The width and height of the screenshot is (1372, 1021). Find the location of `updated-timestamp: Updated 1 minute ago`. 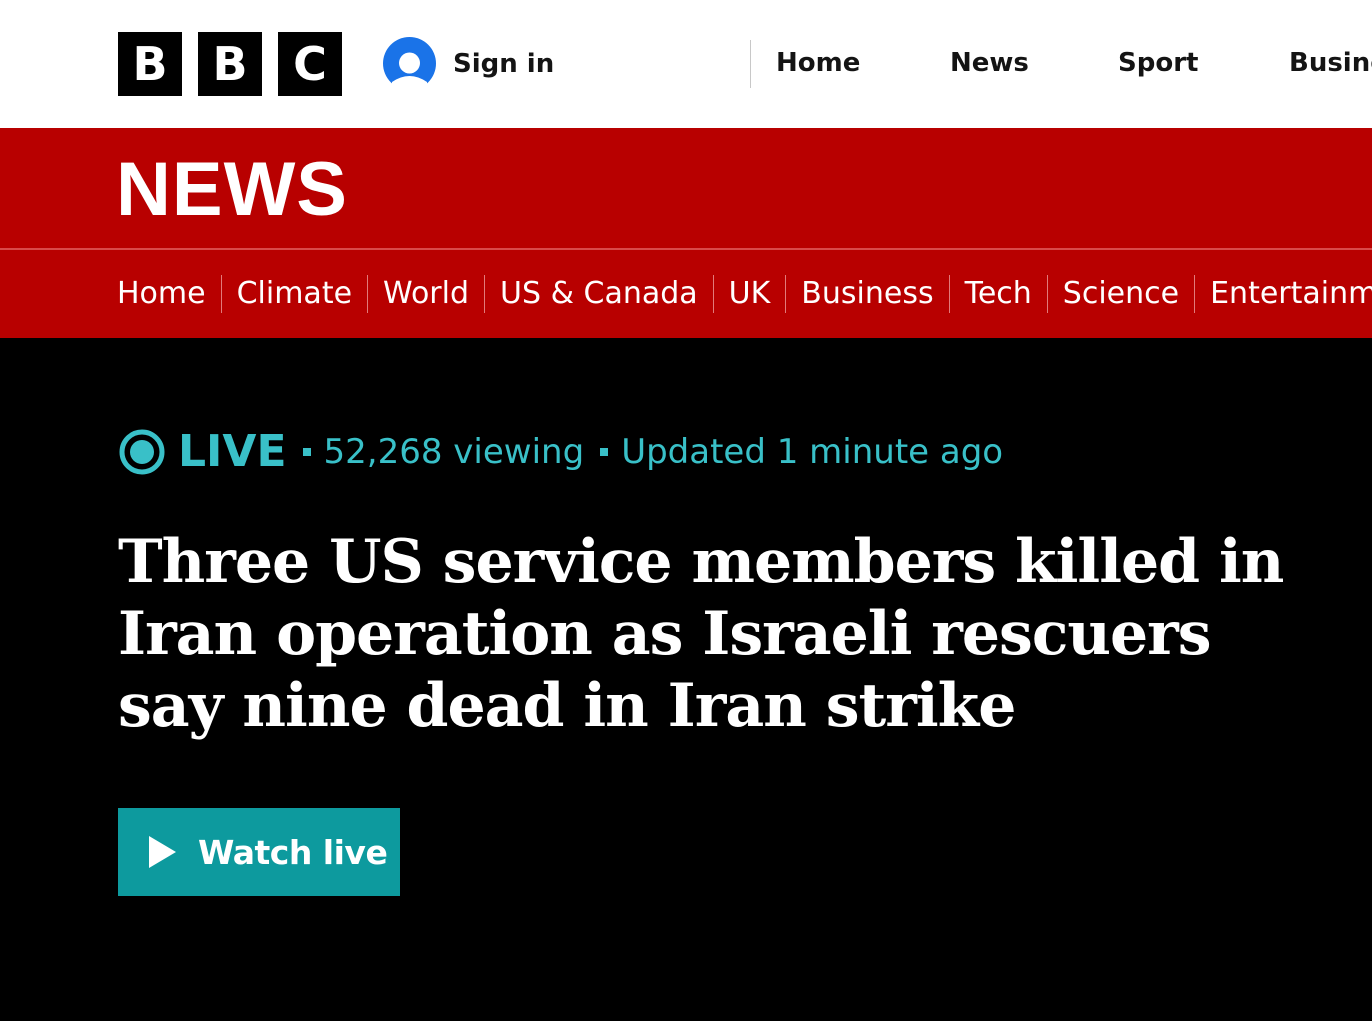

updated-timestamp: Updated 1 minute ago is located at coordinates (812, 451).